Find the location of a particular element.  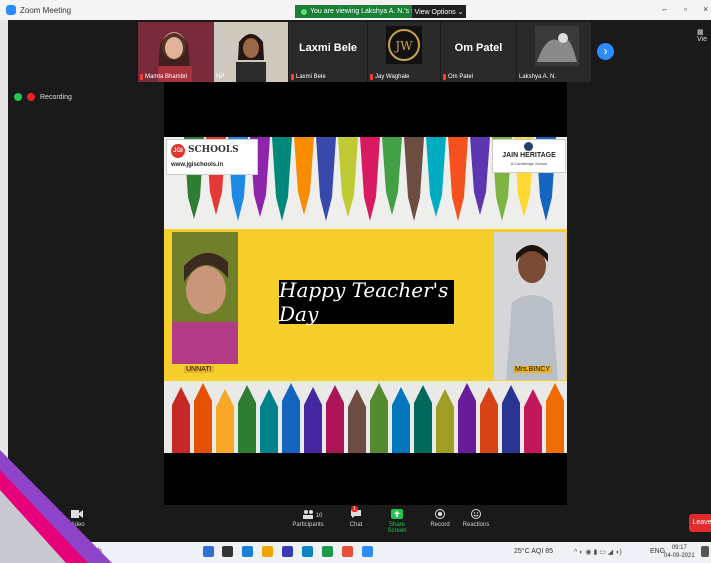

language-indicator: ENG is located at coordinates (657, 551).